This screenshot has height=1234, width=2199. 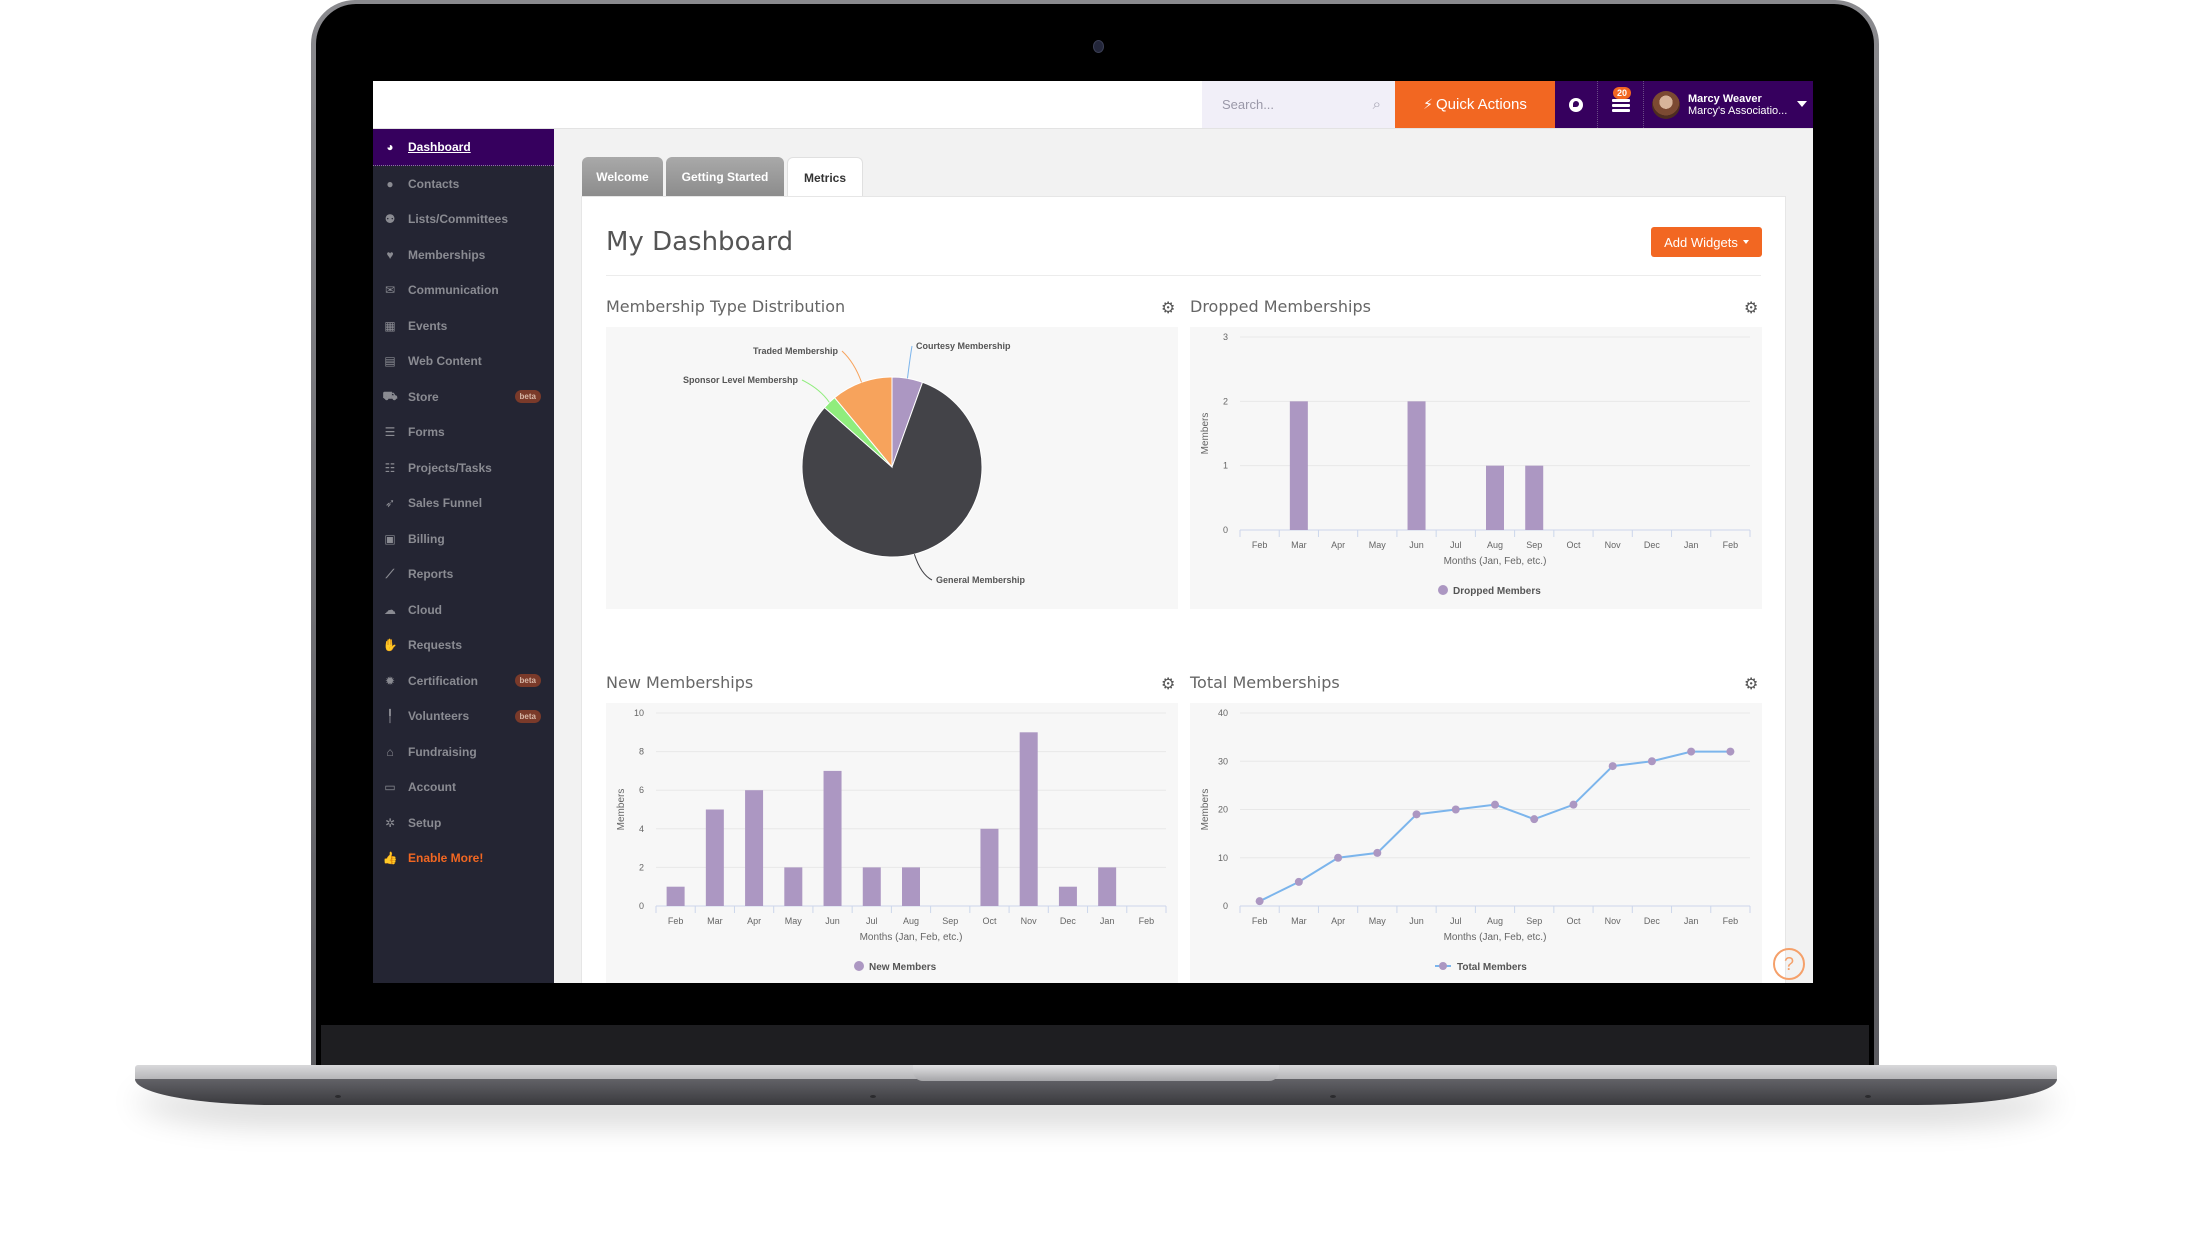 What do you see at coordinates (463, 433) in the screenshot?
I see `sidebar-item-forms: ☰ Forms` at bounding box center [463, 433].